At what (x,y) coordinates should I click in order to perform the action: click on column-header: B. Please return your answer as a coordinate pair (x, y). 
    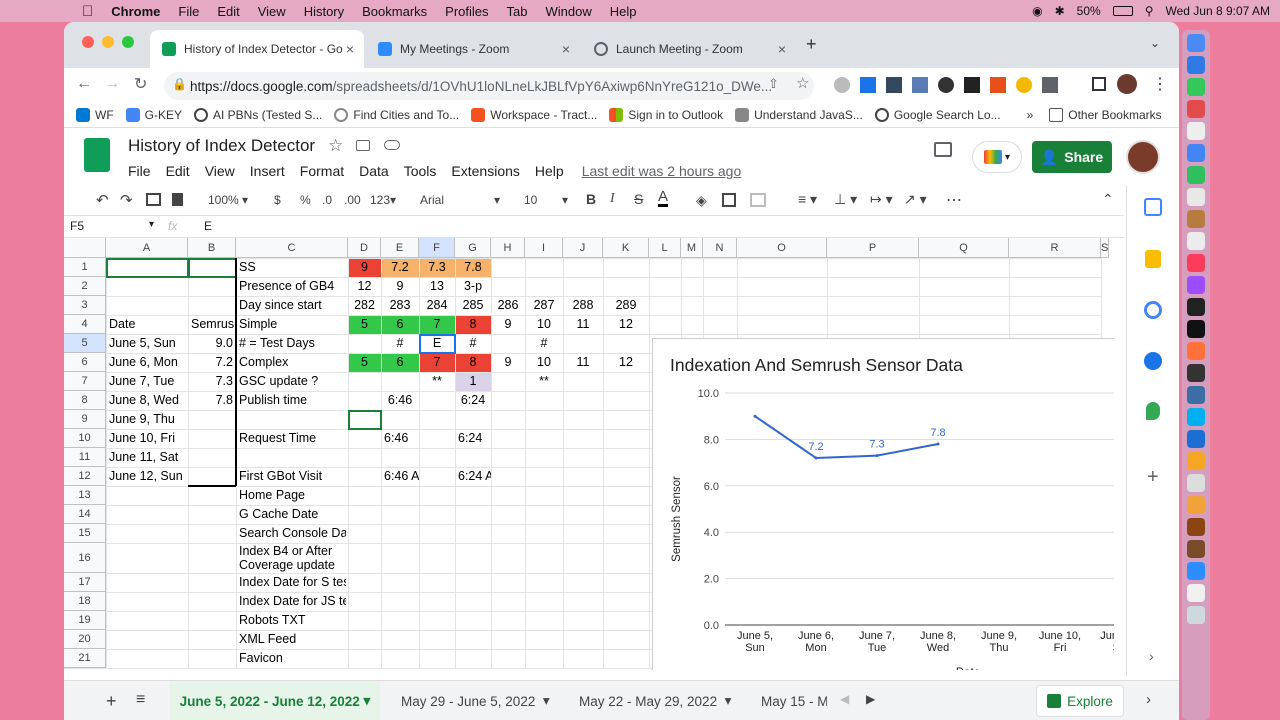
    Looking at the image, I should click on (212, 248).